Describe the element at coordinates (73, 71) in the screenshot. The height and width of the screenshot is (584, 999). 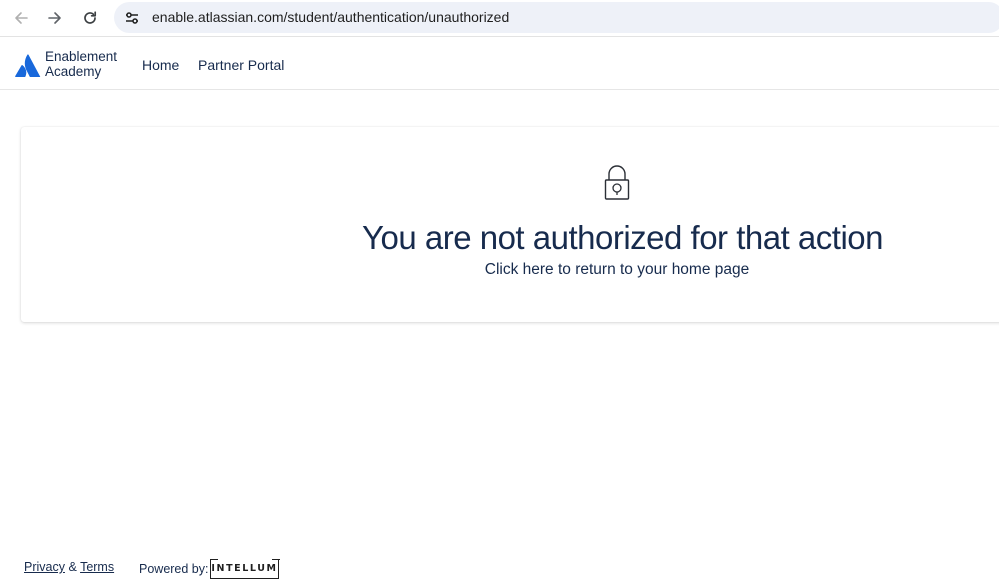
I see `logo-line-2: Academy` at that location.